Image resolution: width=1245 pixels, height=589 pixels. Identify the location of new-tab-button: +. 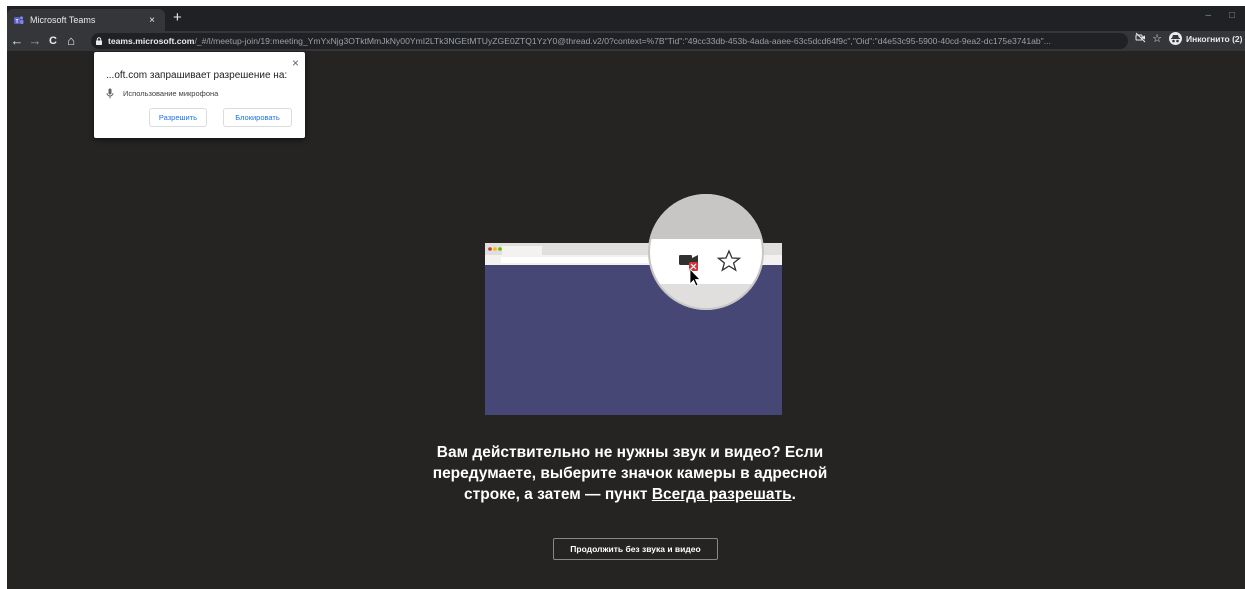
(177, 18).